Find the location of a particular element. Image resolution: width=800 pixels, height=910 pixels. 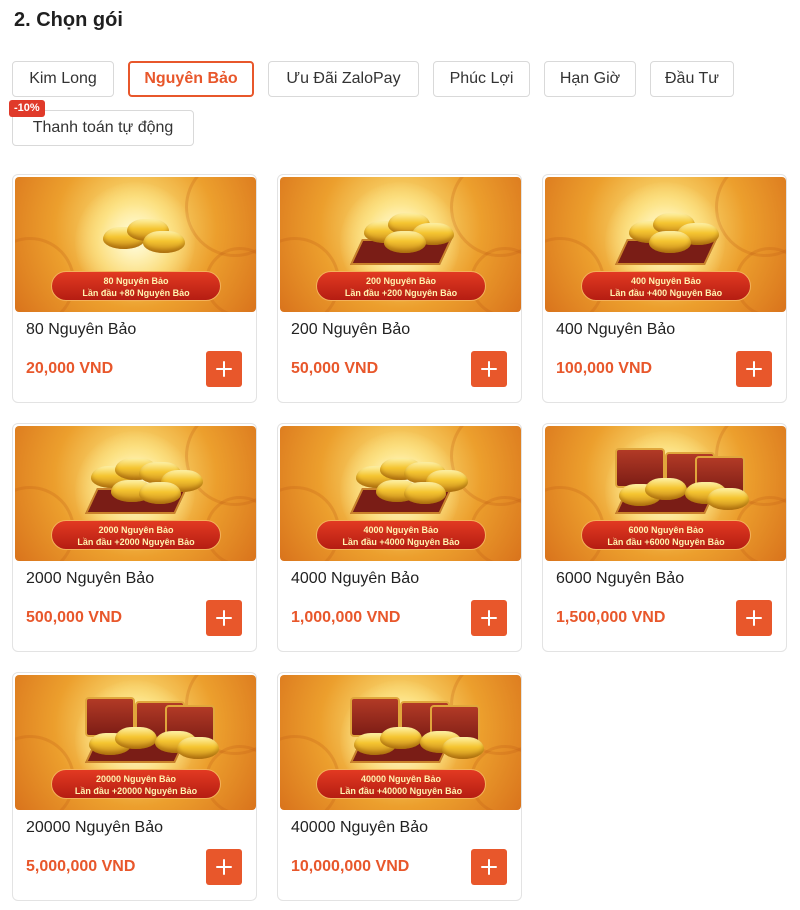

package-image: 80 Nguyên Bảo Lần đầu +80 Nguyên Bảo is located at coordinates (135, 244).